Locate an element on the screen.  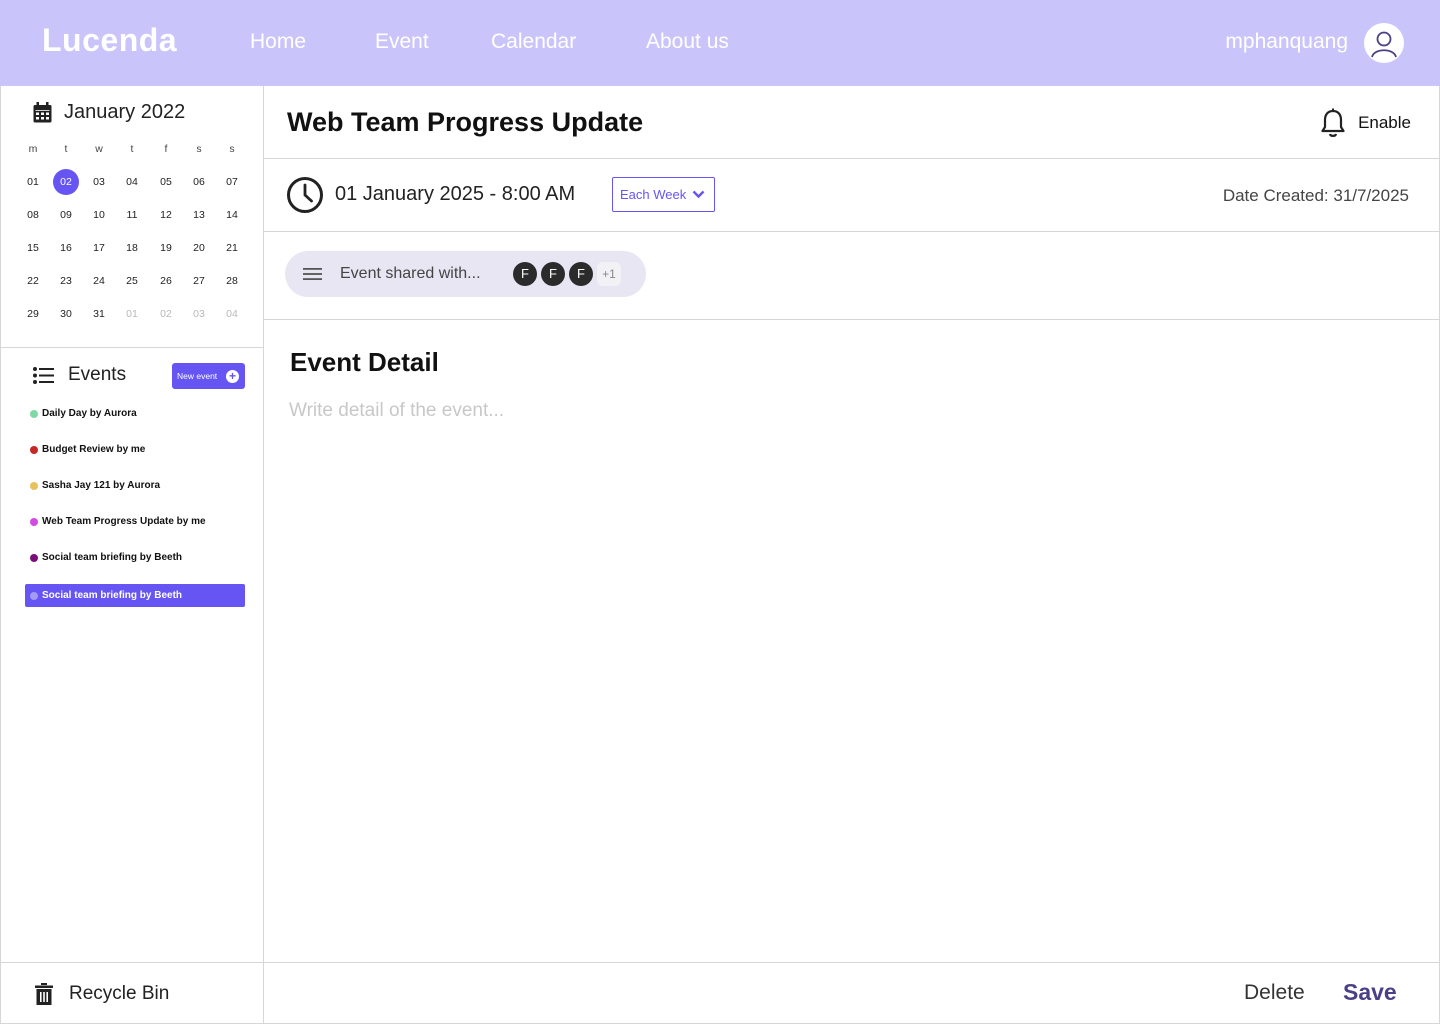
notification-toggle: Enable is located at coordinates (1365, 123).